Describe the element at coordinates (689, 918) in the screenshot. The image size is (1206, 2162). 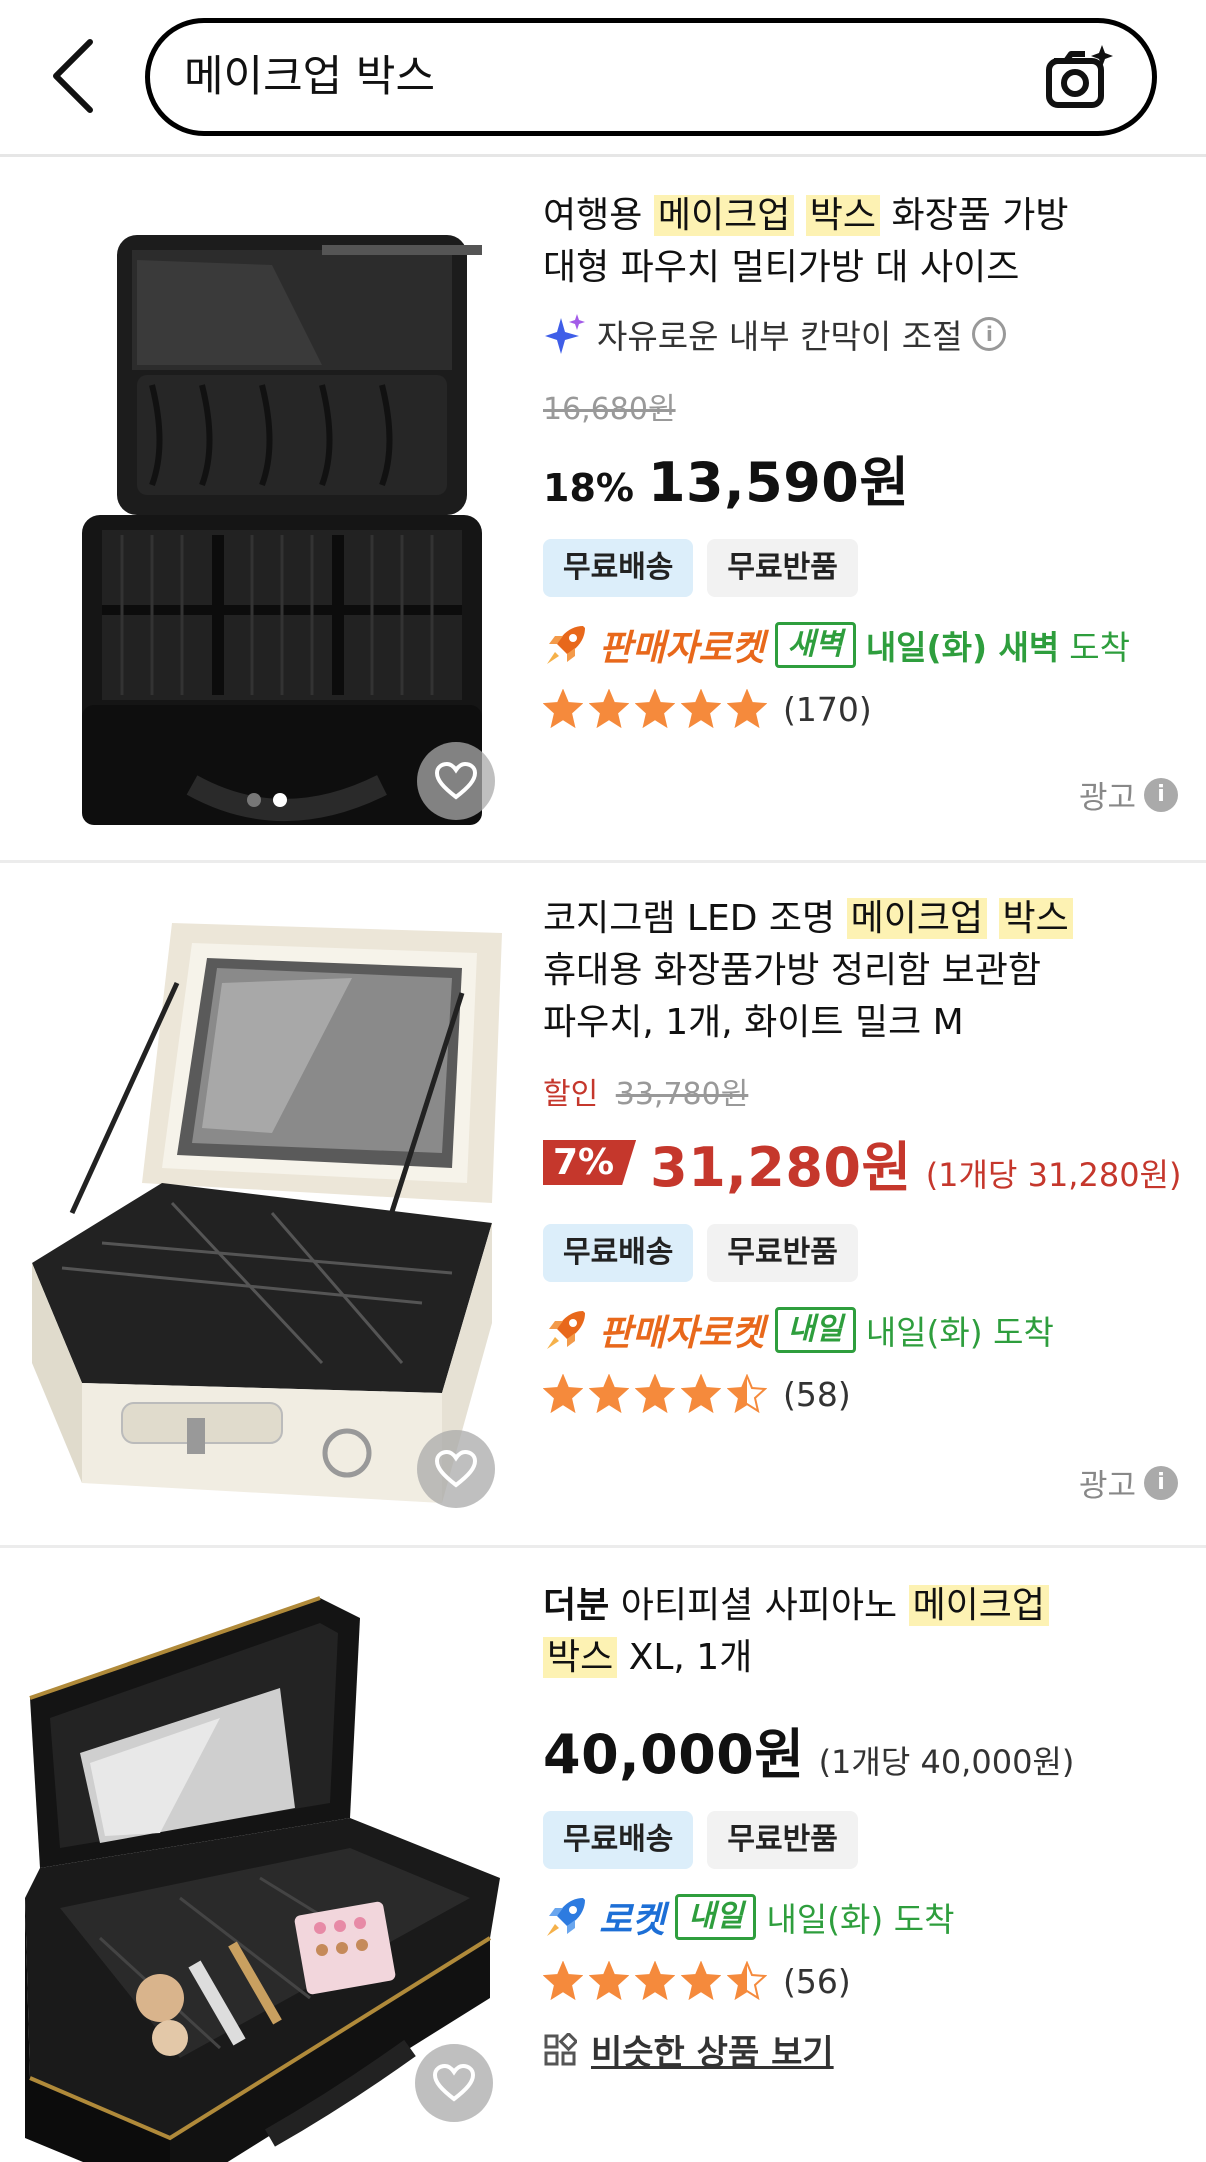
I see `title-text: 코지그램 LED 조명` at that location.